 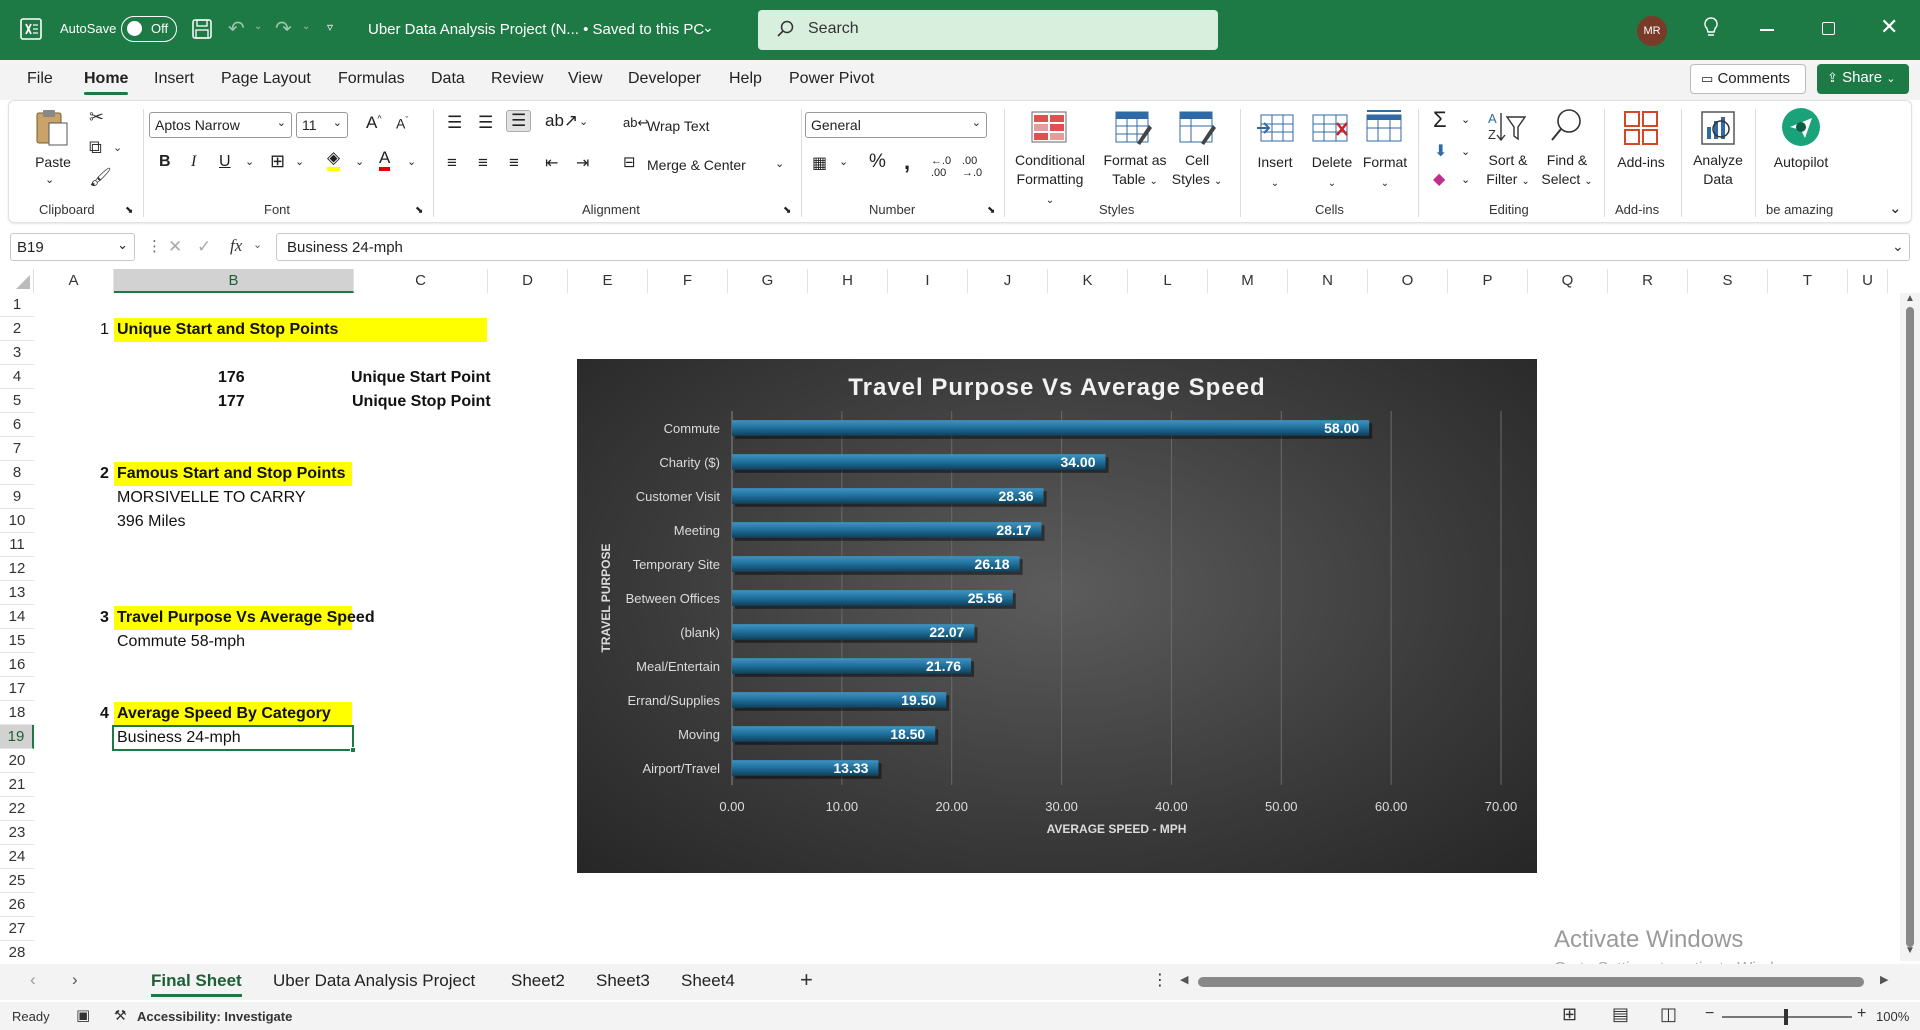 What do you see at coordinates (17, 857) in the screenshot?
I see `row-header-24: 24` at bounding box center [17, 857].